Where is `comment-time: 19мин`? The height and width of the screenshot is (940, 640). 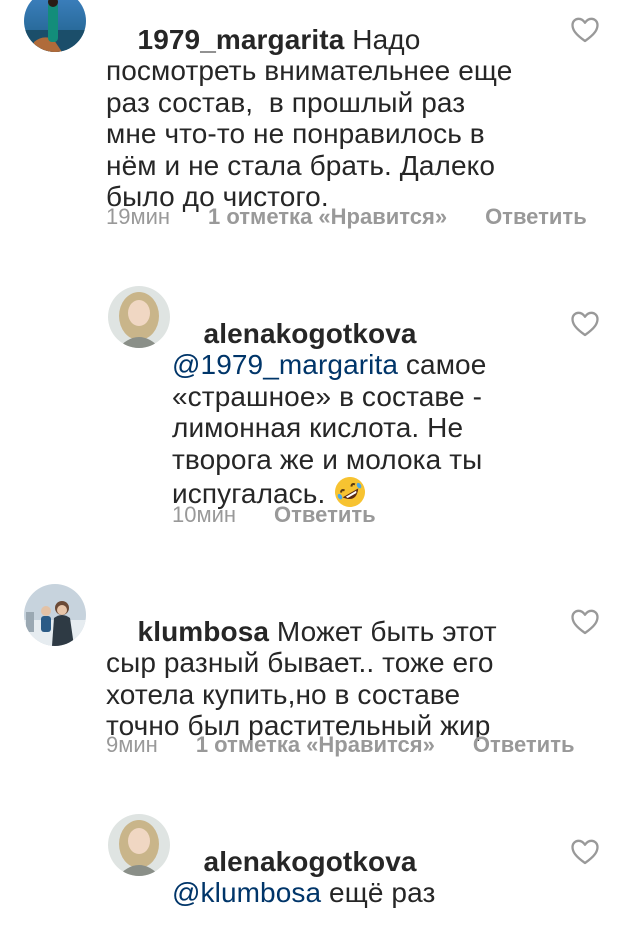 comment-time: 19мин is located at coordinates (138, 216).